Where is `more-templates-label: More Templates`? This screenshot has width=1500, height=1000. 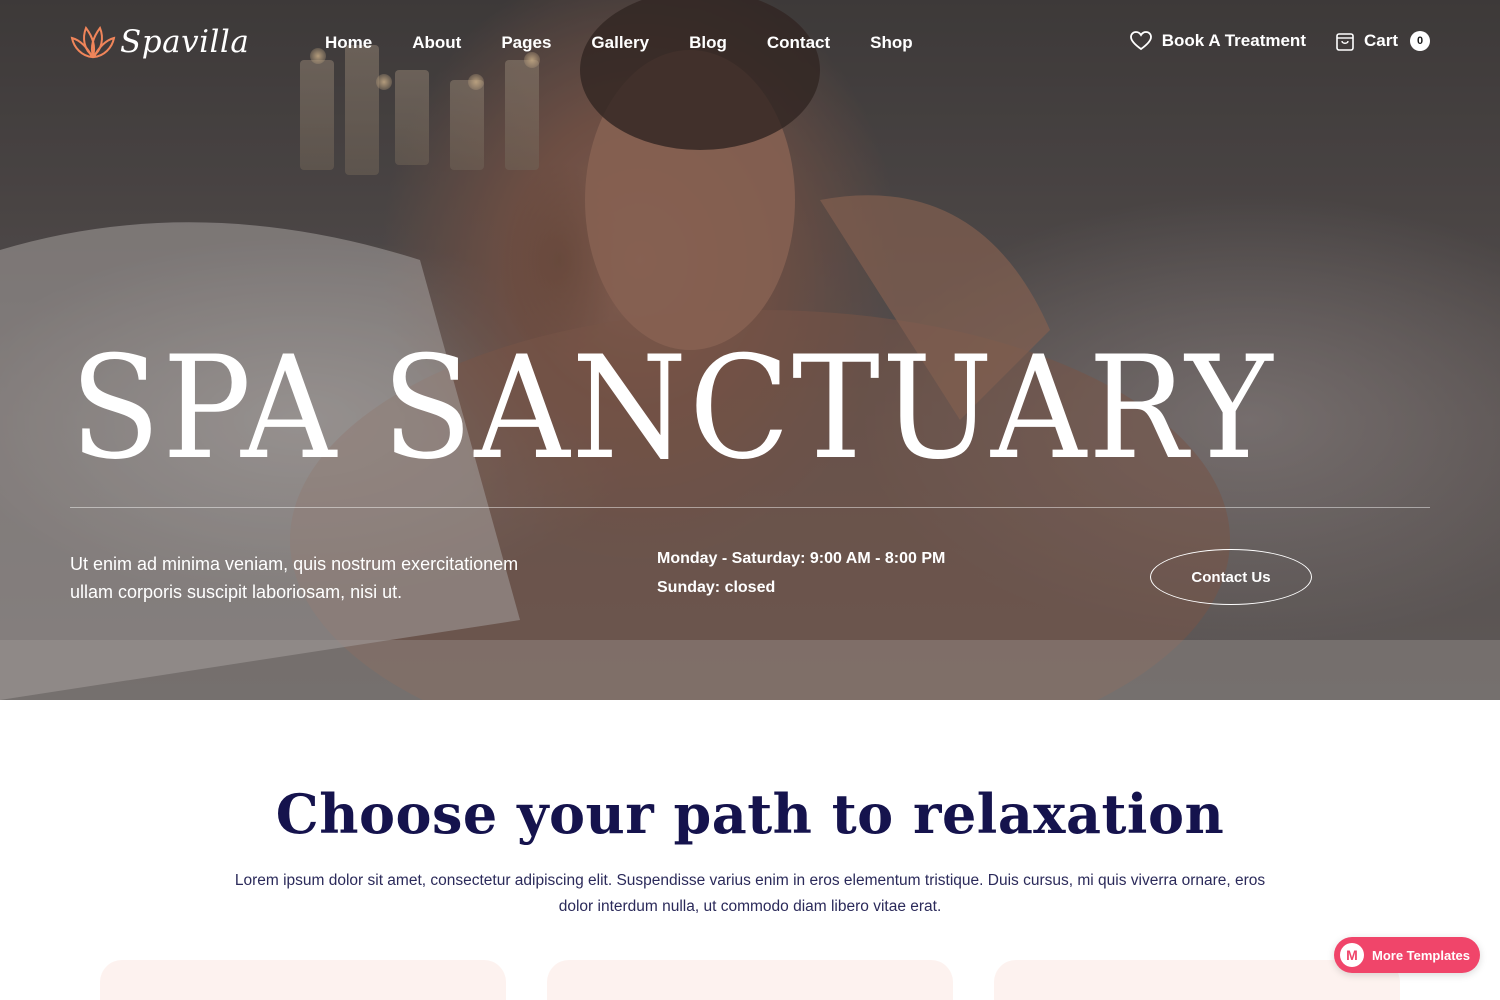 more-templates-label: More Templates is located at coordinates (1421, 955).